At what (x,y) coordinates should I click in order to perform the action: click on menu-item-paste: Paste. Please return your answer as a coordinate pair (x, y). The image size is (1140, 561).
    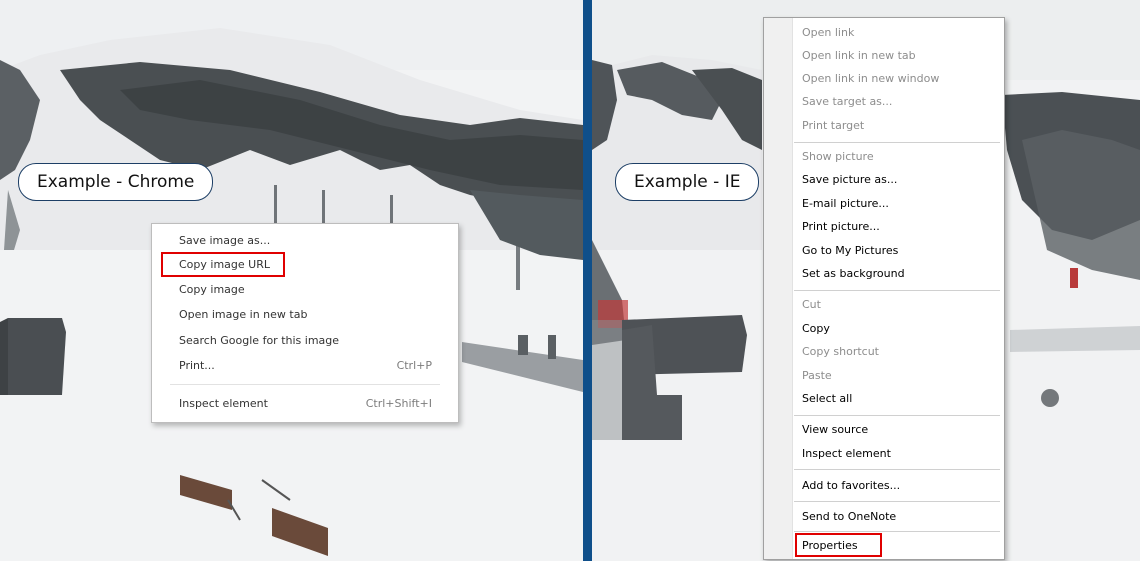
    Looking at the image, I should click on (817, 376).